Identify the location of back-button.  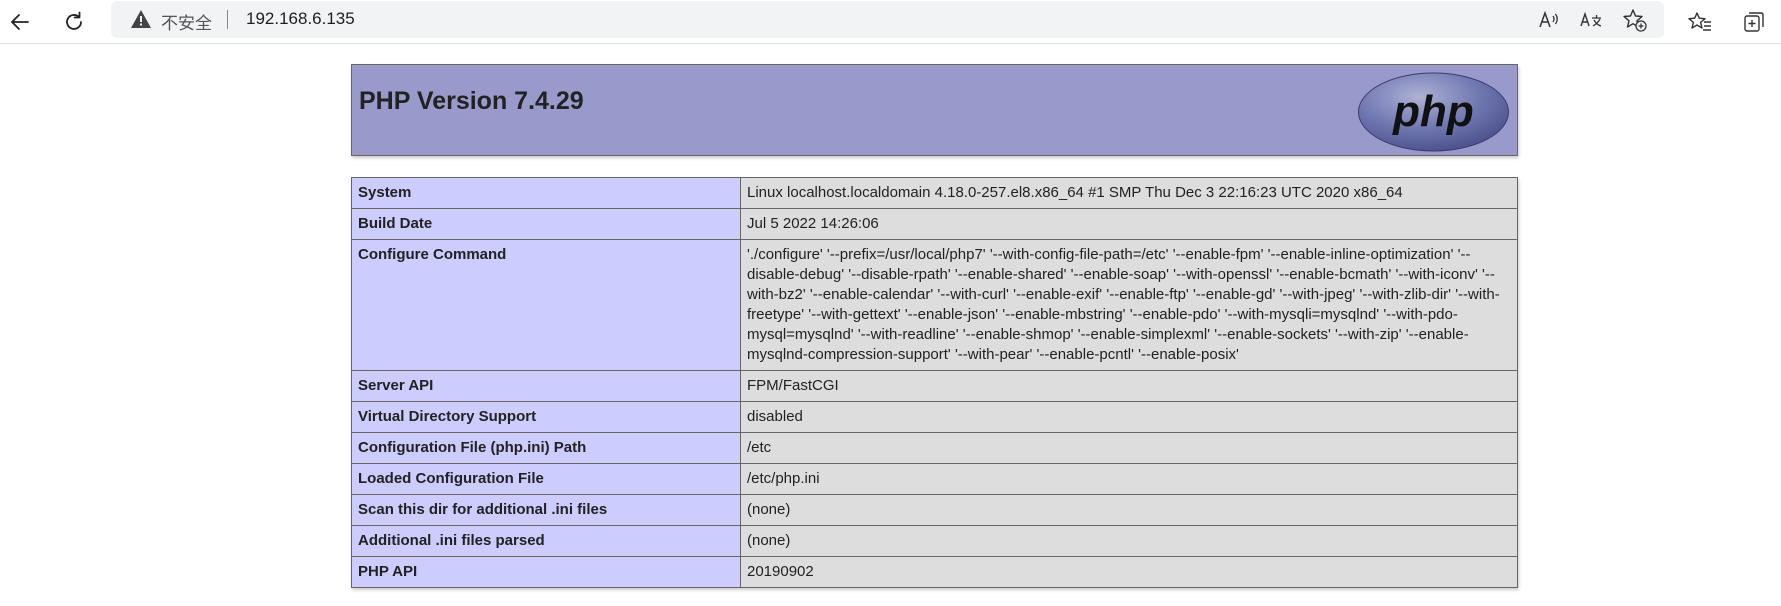
(20, 22).